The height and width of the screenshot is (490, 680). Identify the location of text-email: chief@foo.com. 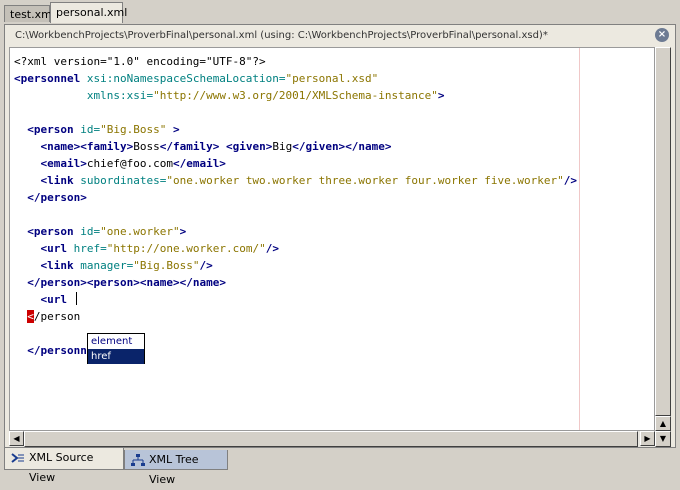
(129, 163).